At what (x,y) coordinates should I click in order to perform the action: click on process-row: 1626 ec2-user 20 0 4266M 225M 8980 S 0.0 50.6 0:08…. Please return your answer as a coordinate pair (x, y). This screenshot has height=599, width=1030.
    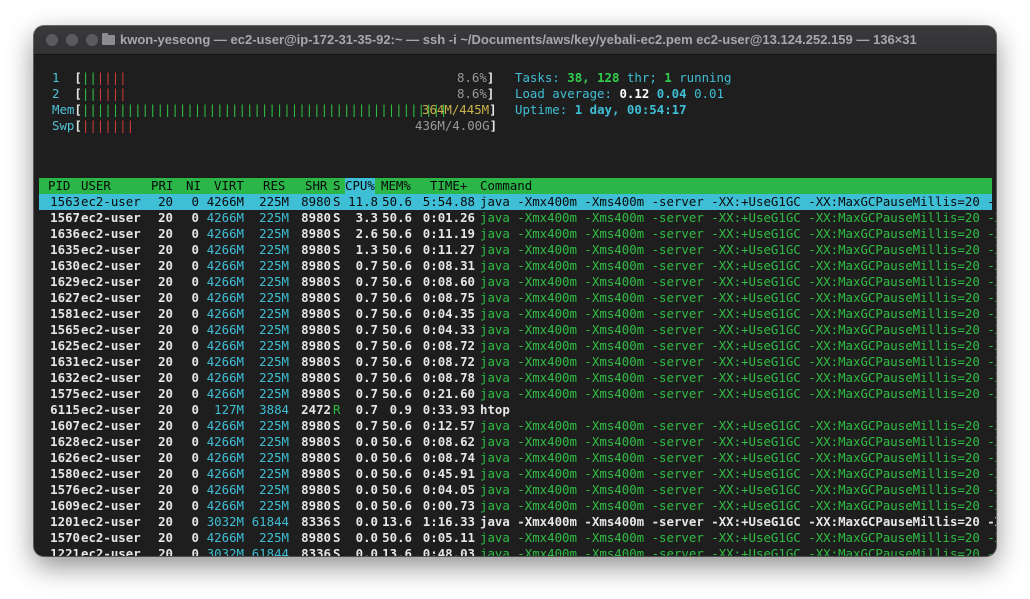
    Looking at the image, I should click on (517, 458).